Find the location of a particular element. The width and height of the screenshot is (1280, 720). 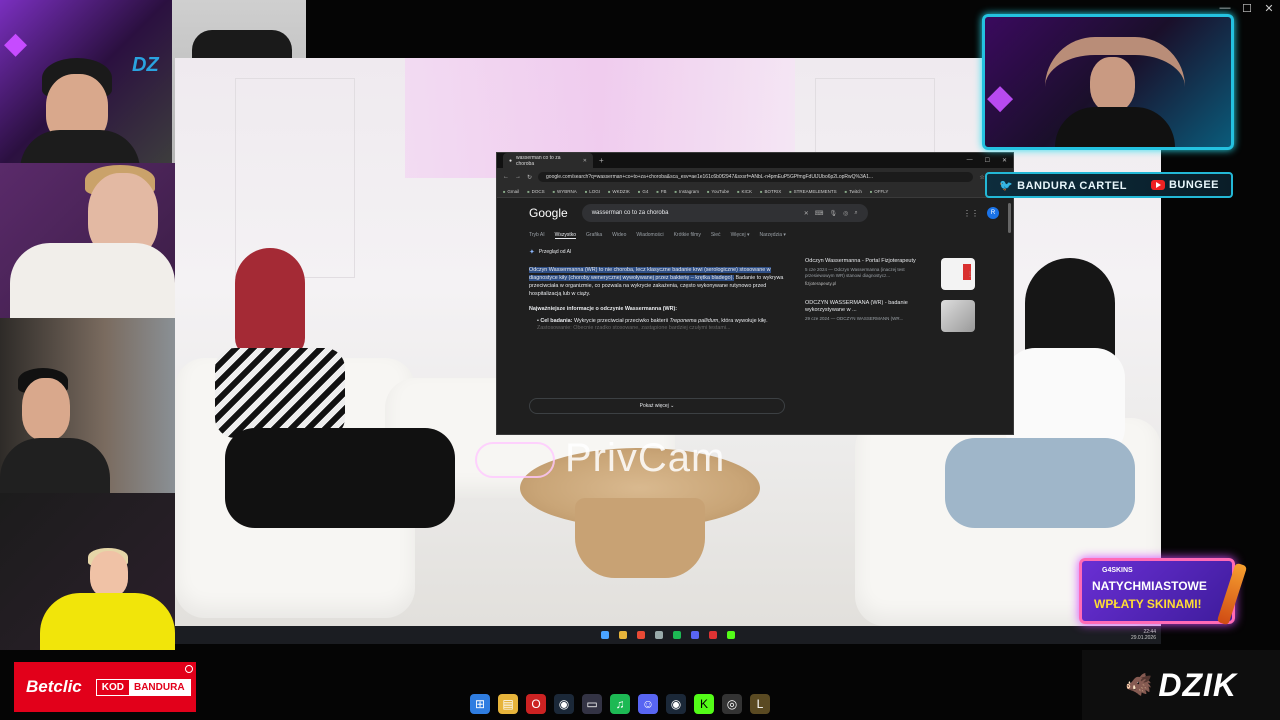

bookmark-item: STREAMELEMENTS is located at coordinates (813, 191).